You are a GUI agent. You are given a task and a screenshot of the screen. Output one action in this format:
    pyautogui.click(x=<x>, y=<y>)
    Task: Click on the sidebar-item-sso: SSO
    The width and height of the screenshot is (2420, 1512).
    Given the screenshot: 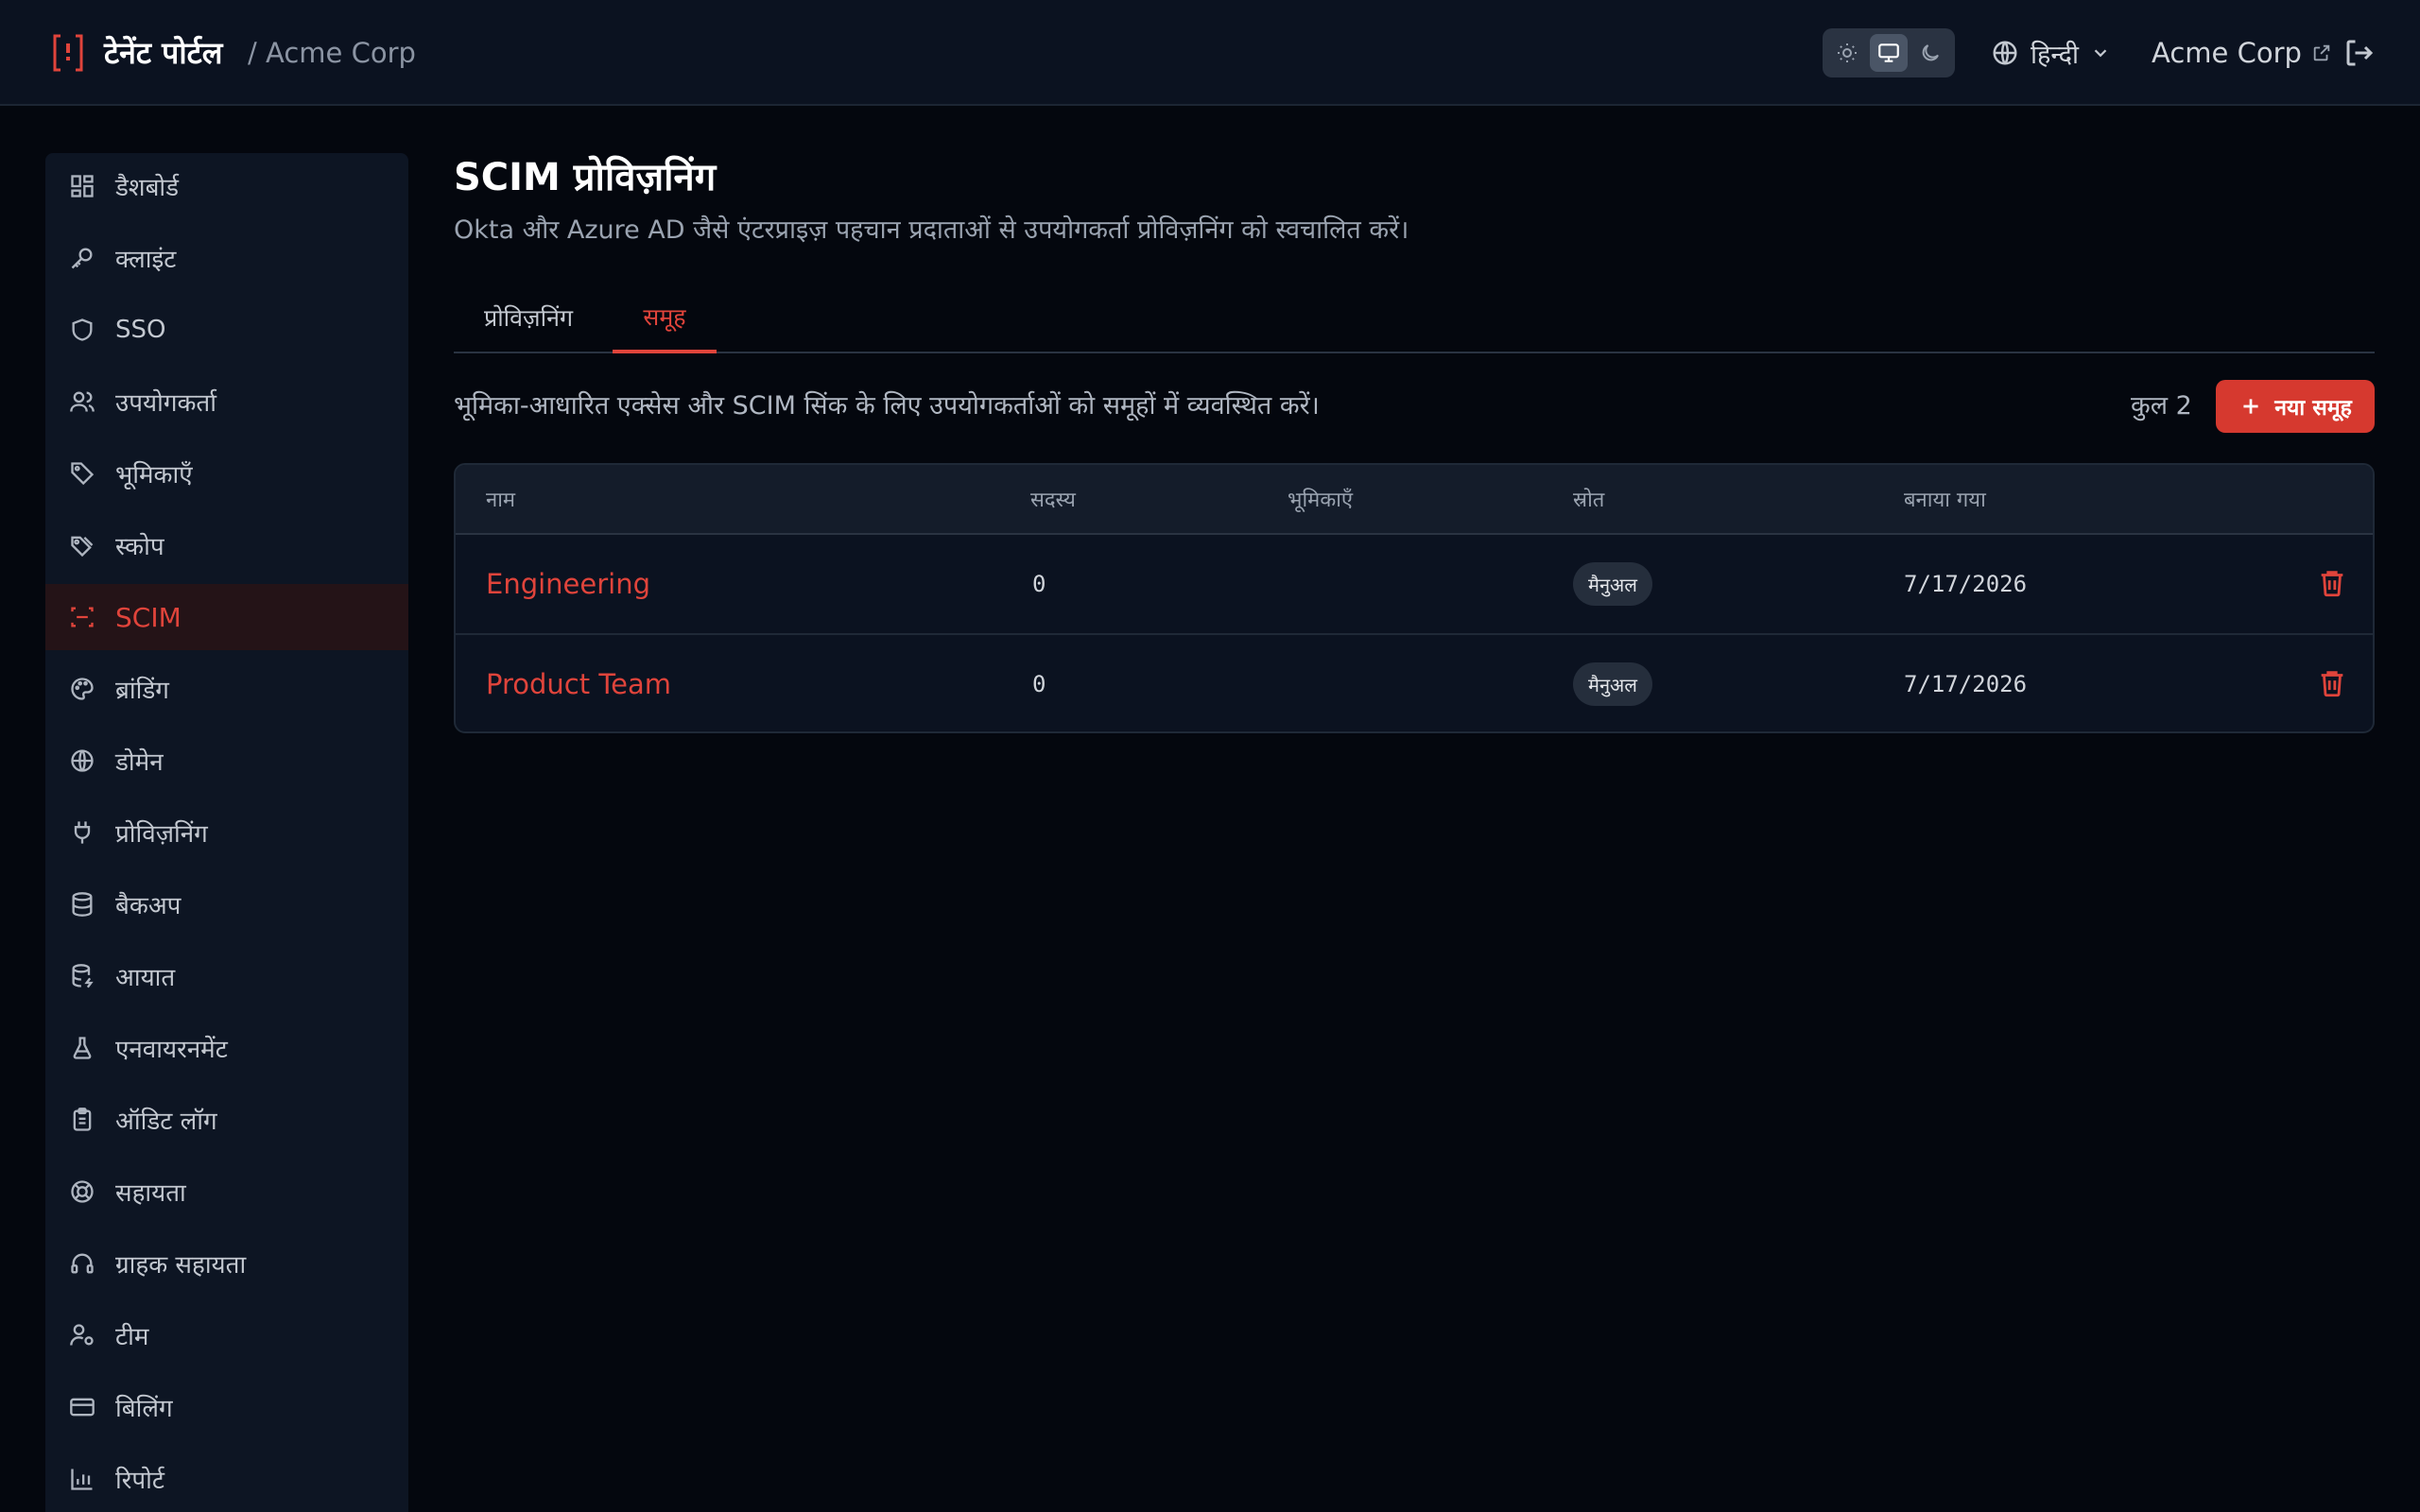 What is the action you would take?
    pyautogui.click(x=226, y=330)
    